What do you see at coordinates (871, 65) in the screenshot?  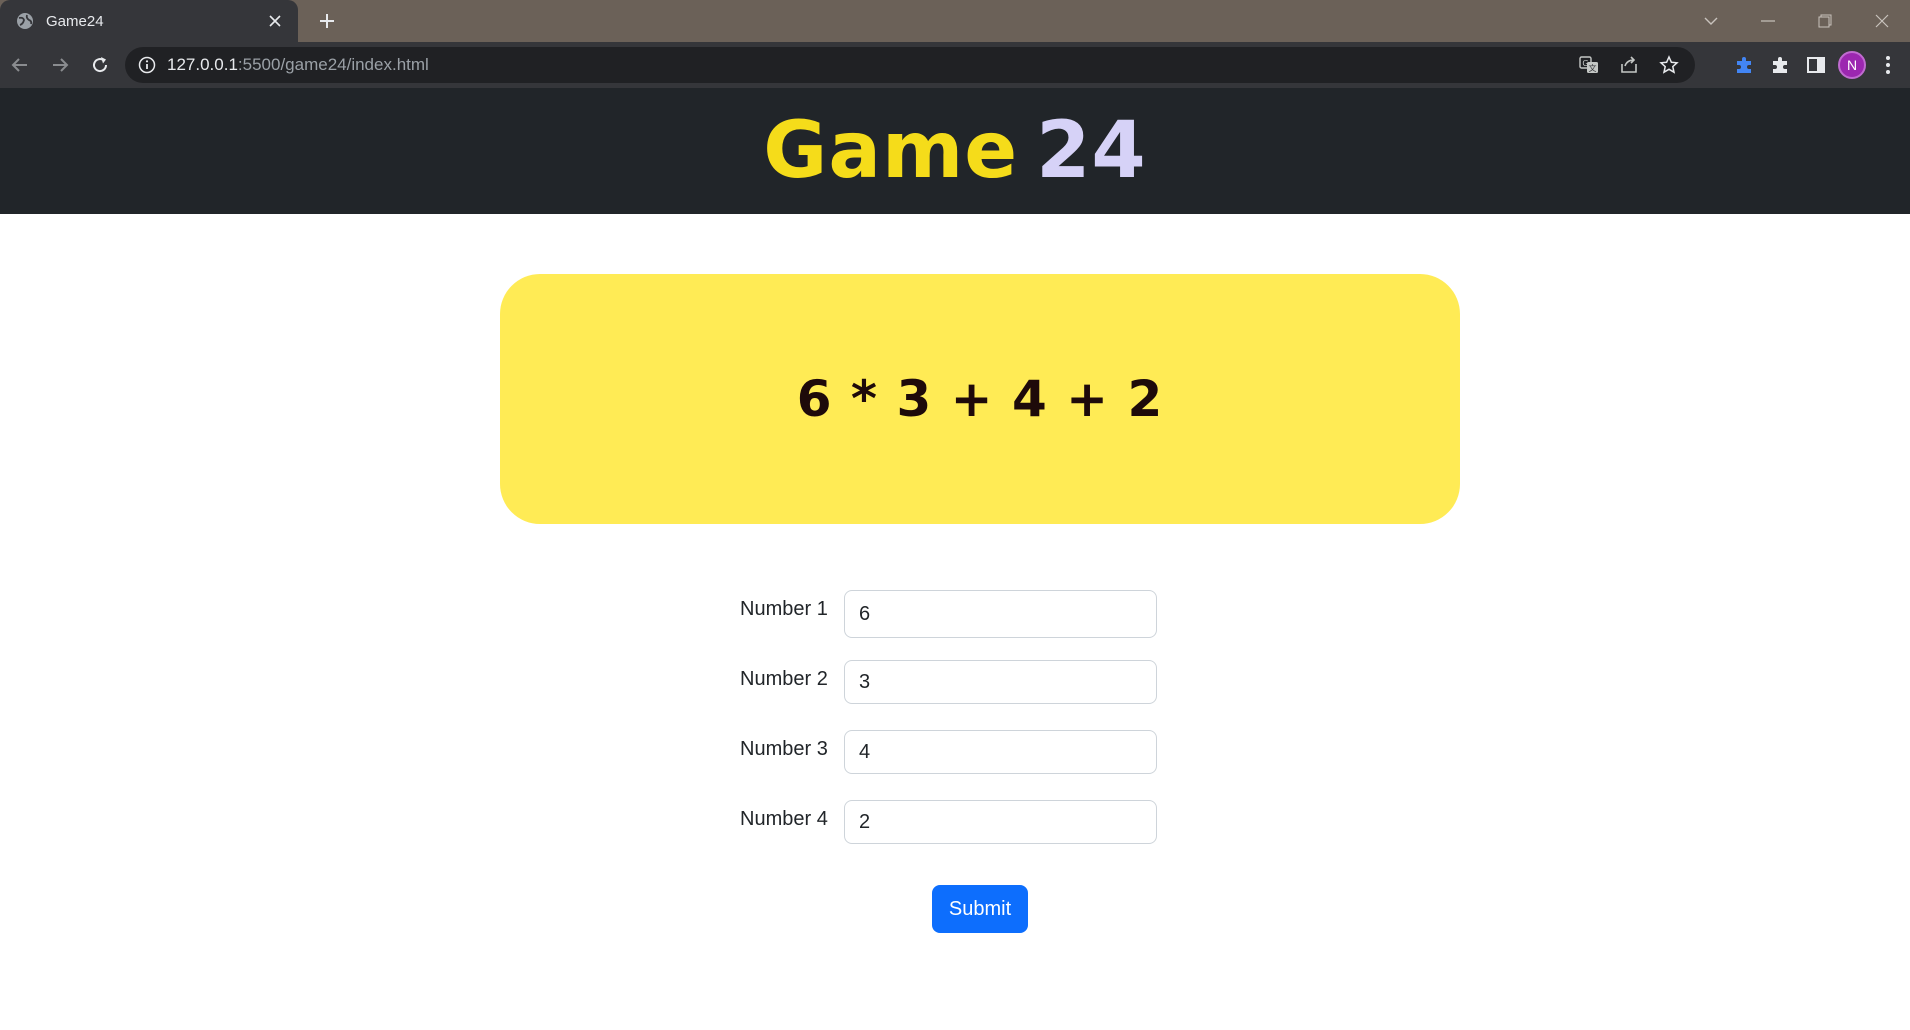 I see `url-text: 127.0.0.1:5500/game24/index.html` at bounding box center [871, 65].